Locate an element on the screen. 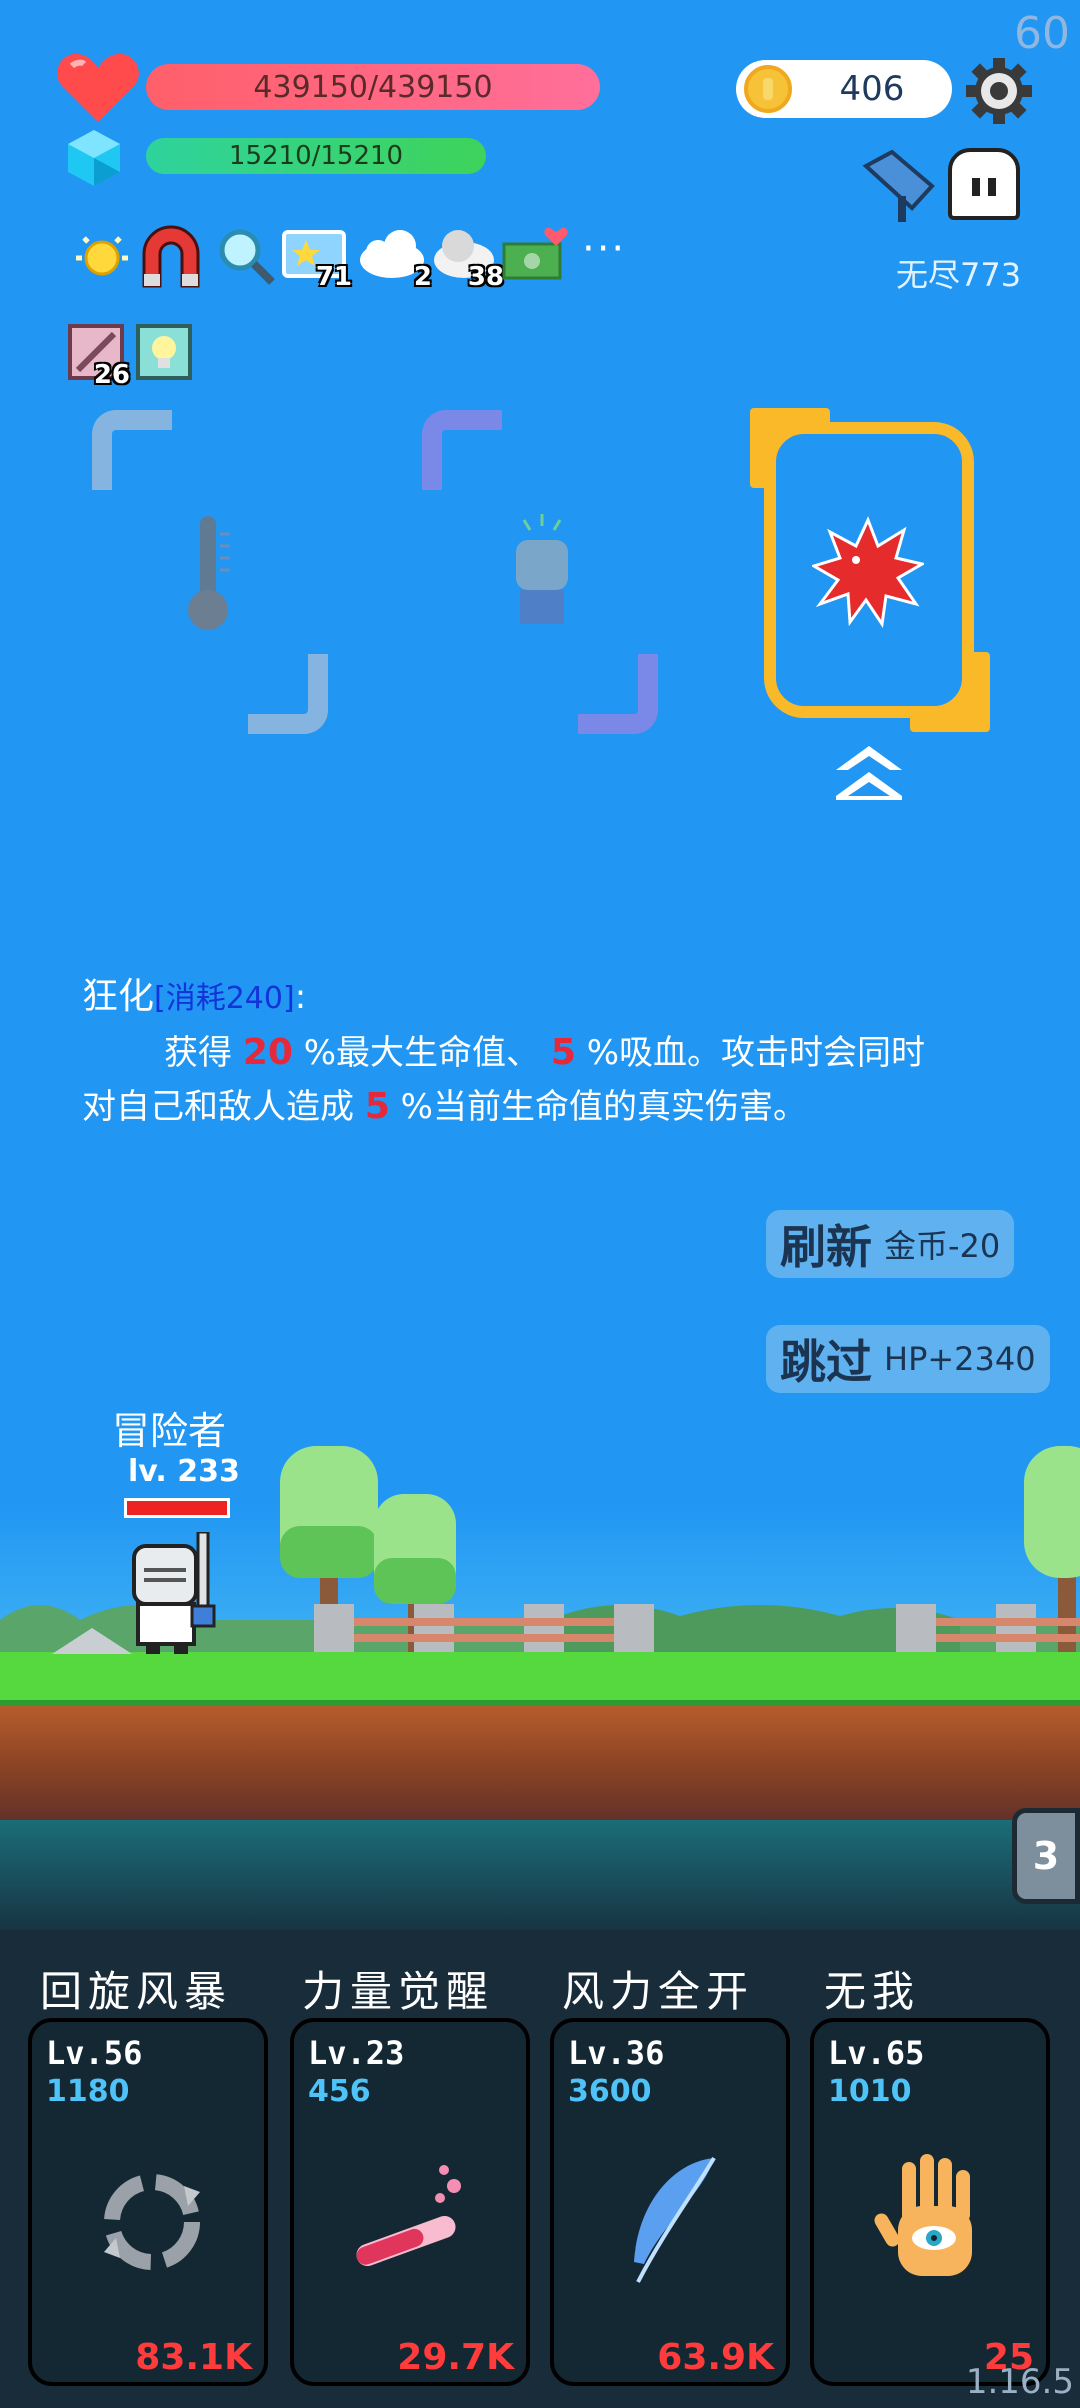 This screenshot has width=1080, height=2408. fist-icon is located at coordinates (542, 569).